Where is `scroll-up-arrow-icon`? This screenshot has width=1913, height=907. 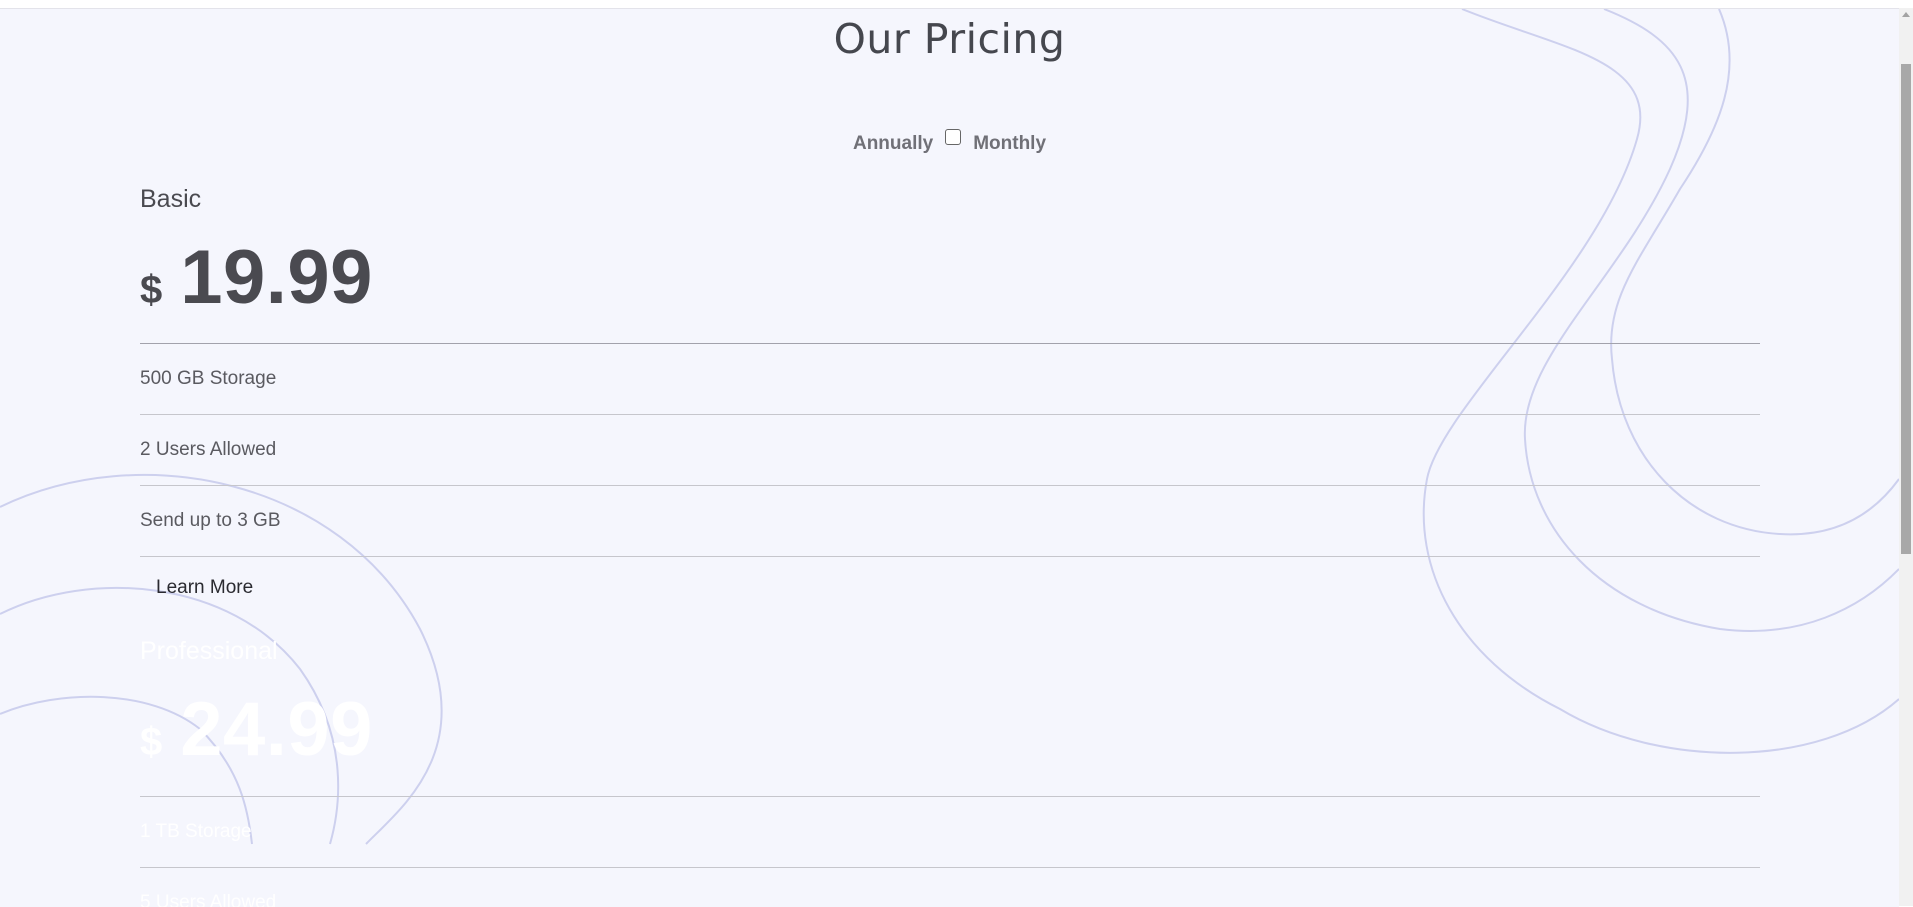
scroll-up-arrow-icon is located at coordinates (1906, 14).